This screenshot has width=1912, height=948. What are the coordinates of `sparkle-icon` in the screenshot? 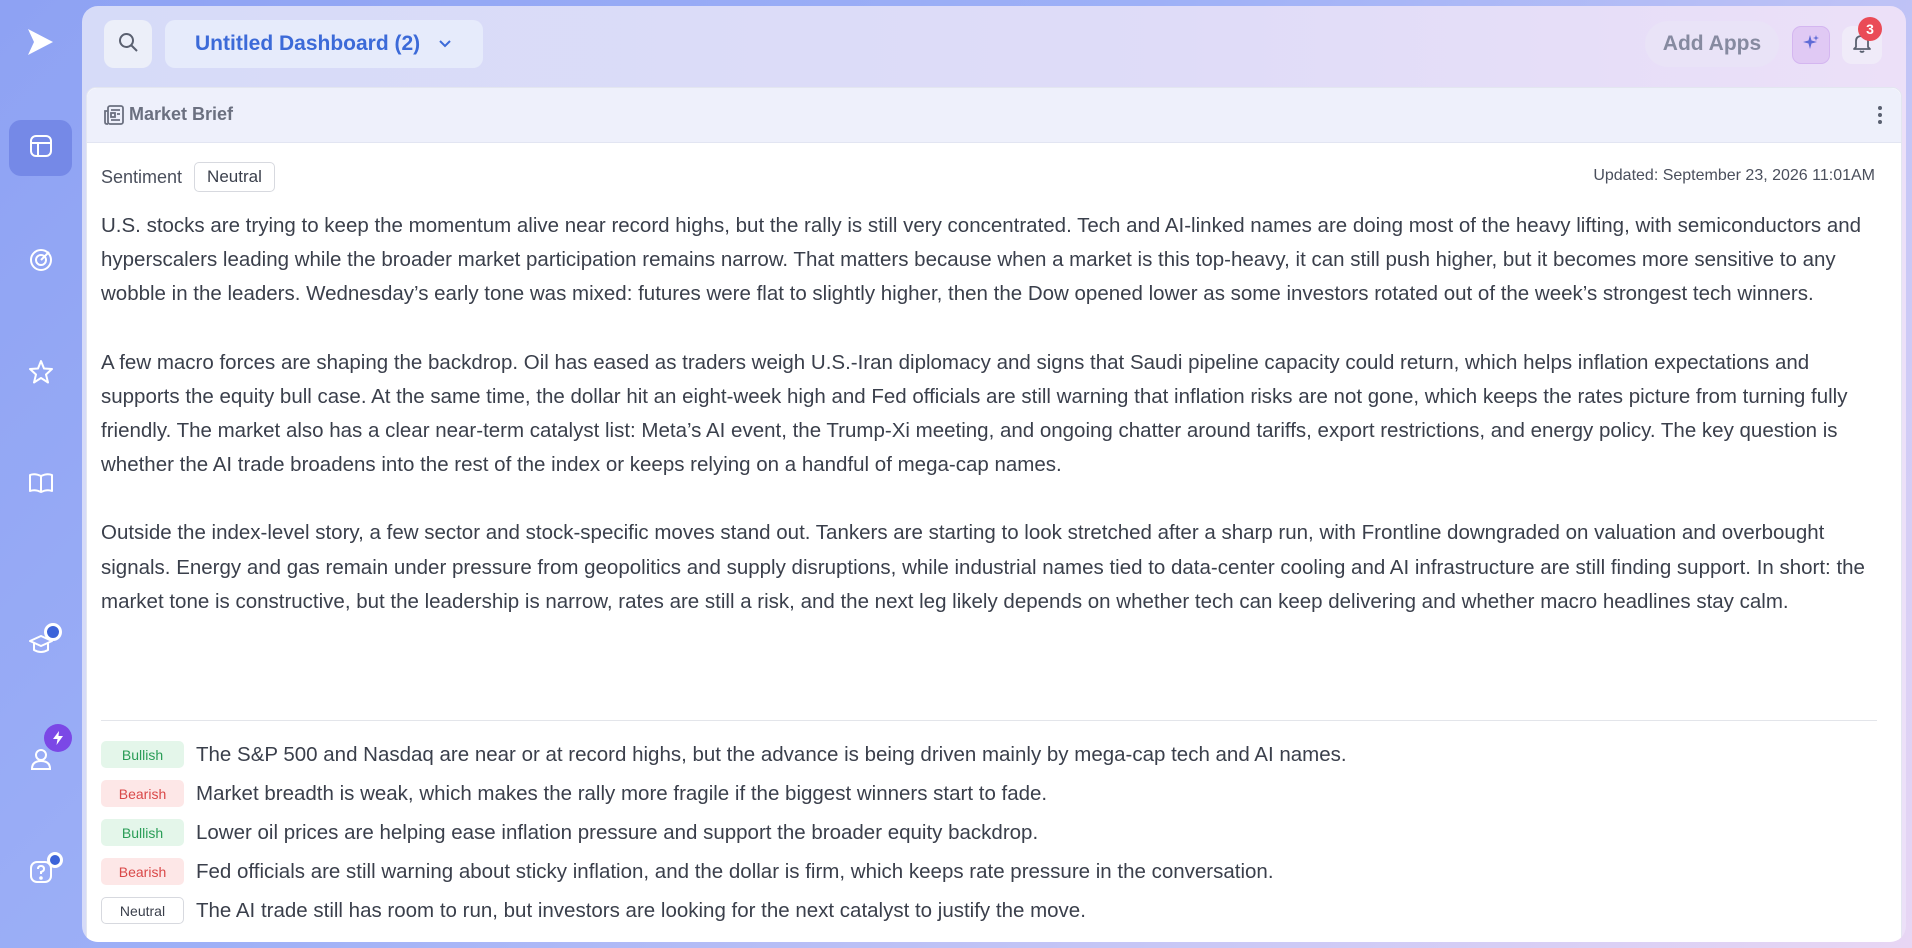 It's located at (1811, 45).